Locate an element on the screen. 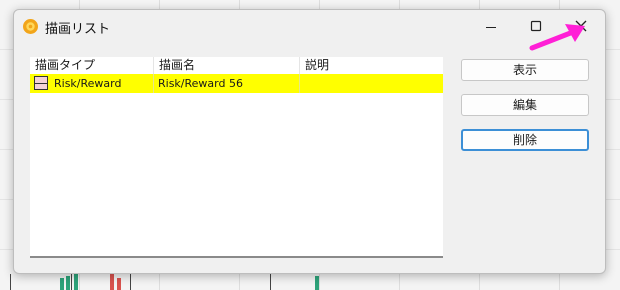  minimize-button is located at coordinates (491, 26).